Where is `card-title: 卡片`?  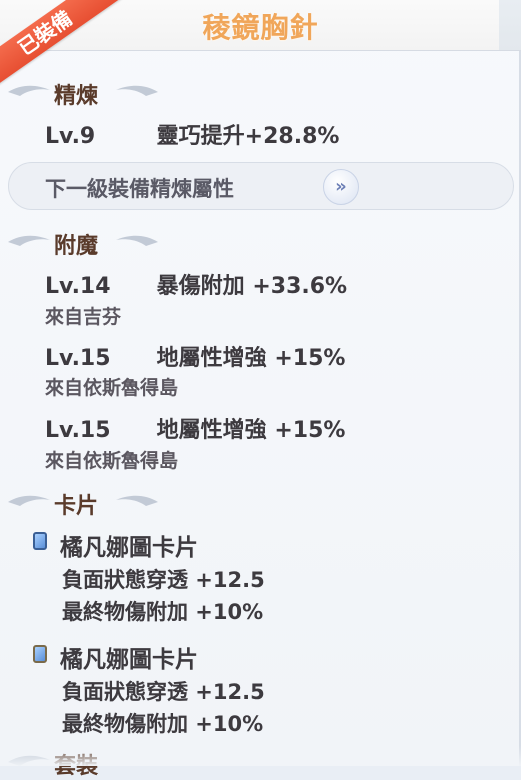
card-title: 卡片 is located at coordinates (76, 506).